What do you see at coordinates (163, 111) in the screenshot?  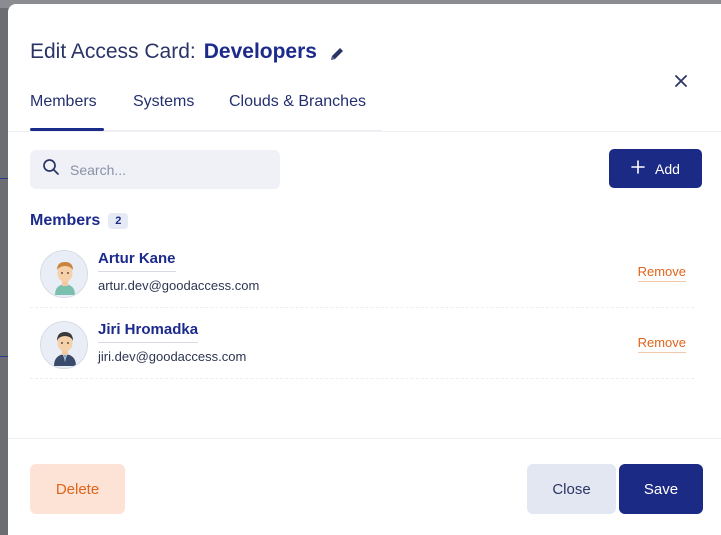 I see `tab-systems: Systems` at bounding box center [163, 111].